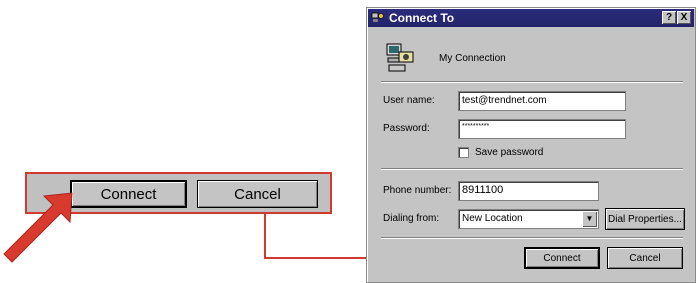 Image resolution: width=698 pixels, height=283 pixels. What do you see at coordinates (509, 152) in the screenshot?
I see `save-password-label: Save password` at bounding box center [509, 152].